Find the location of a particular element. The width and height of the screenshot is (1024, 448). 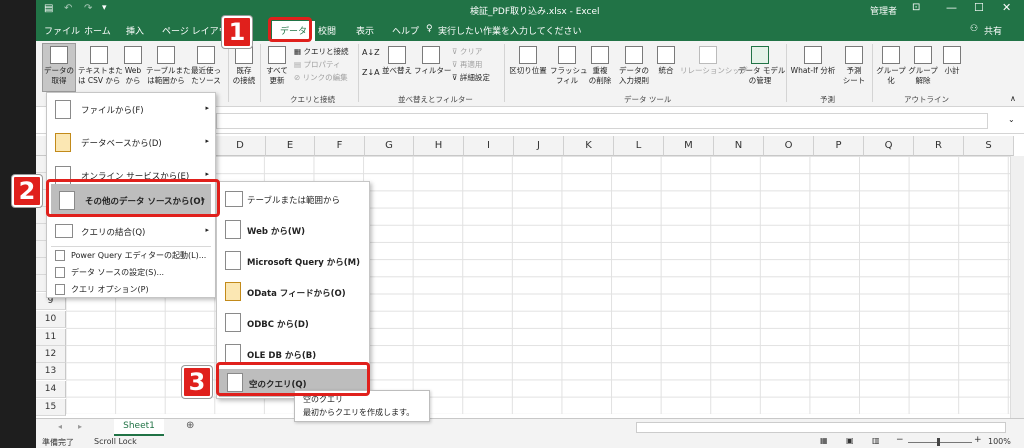

row-header: 13 is located at coordinates (51, 371).